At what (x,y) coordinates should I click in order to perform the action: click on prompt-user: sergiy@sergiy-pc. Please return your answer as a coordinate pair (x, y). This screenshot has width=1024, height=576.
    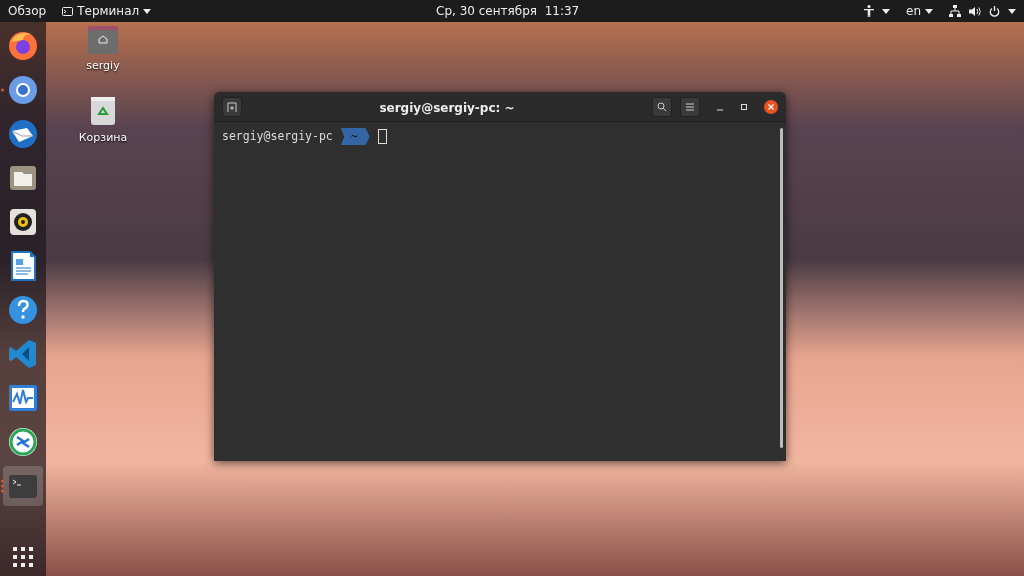
    Looking at the image, I should click on (277, 136).